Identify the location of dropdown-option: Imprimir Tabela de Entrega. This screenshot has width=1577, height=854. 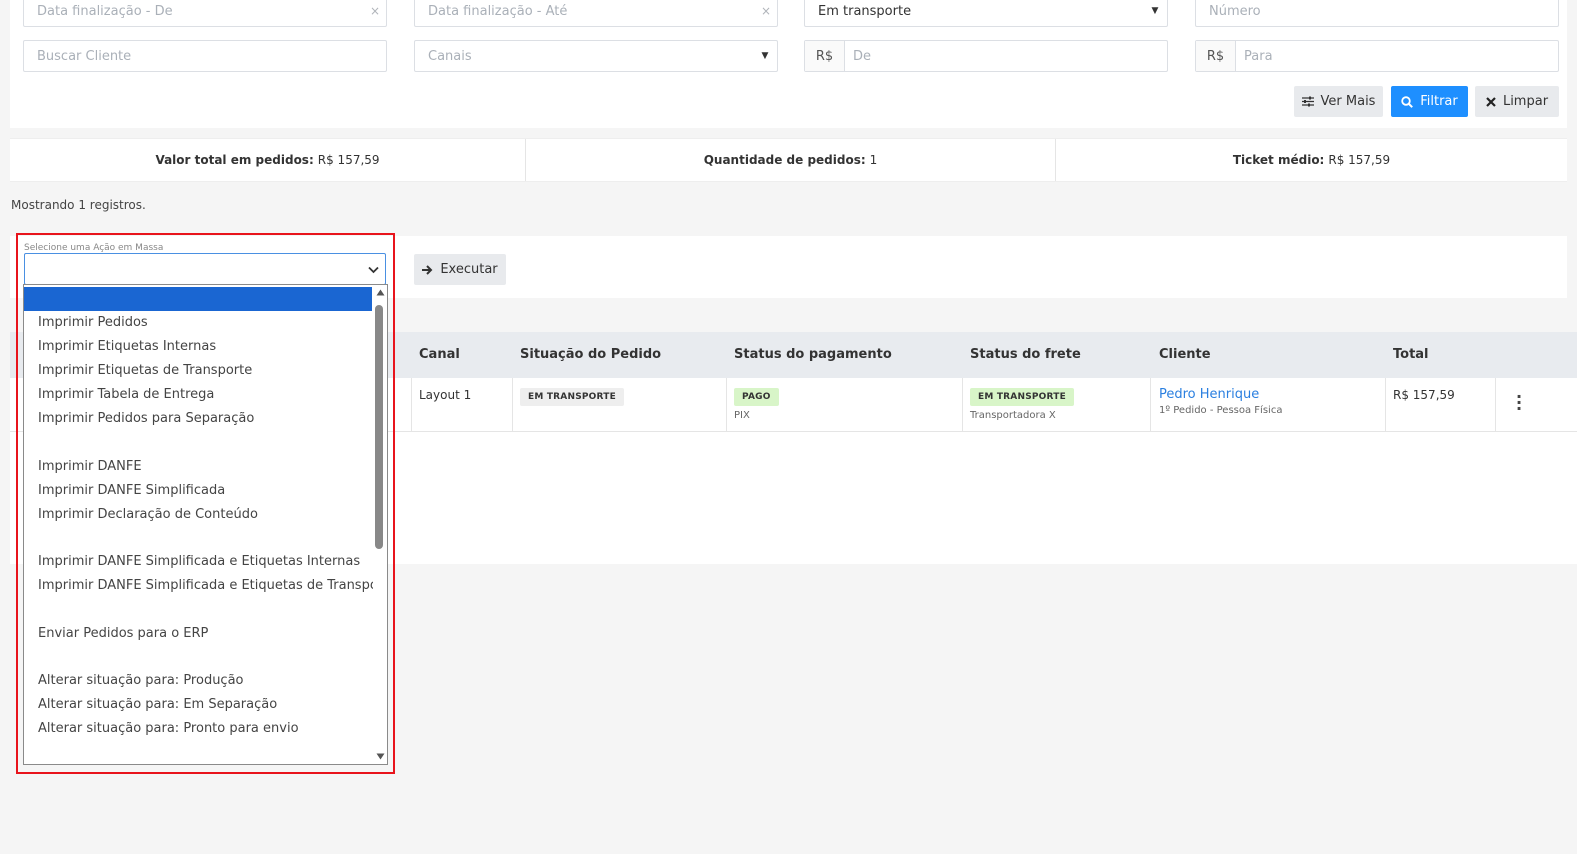
(199, 395).